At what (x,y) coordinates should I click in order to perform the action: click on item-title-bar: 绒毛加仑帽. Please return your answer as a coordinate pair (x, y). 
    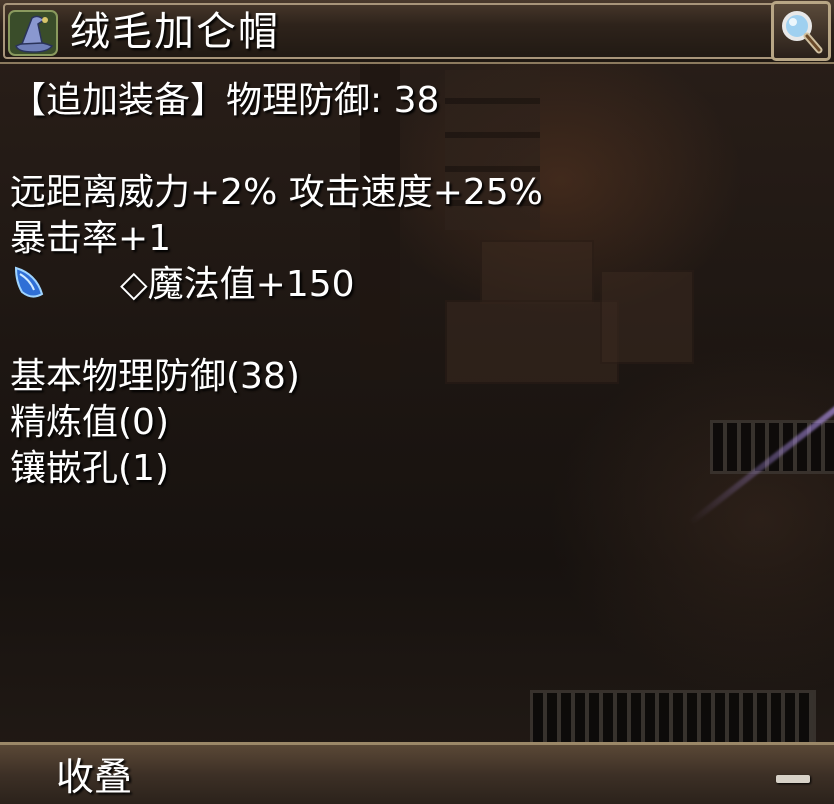
    Looking at the image, I should click on (417, 32).